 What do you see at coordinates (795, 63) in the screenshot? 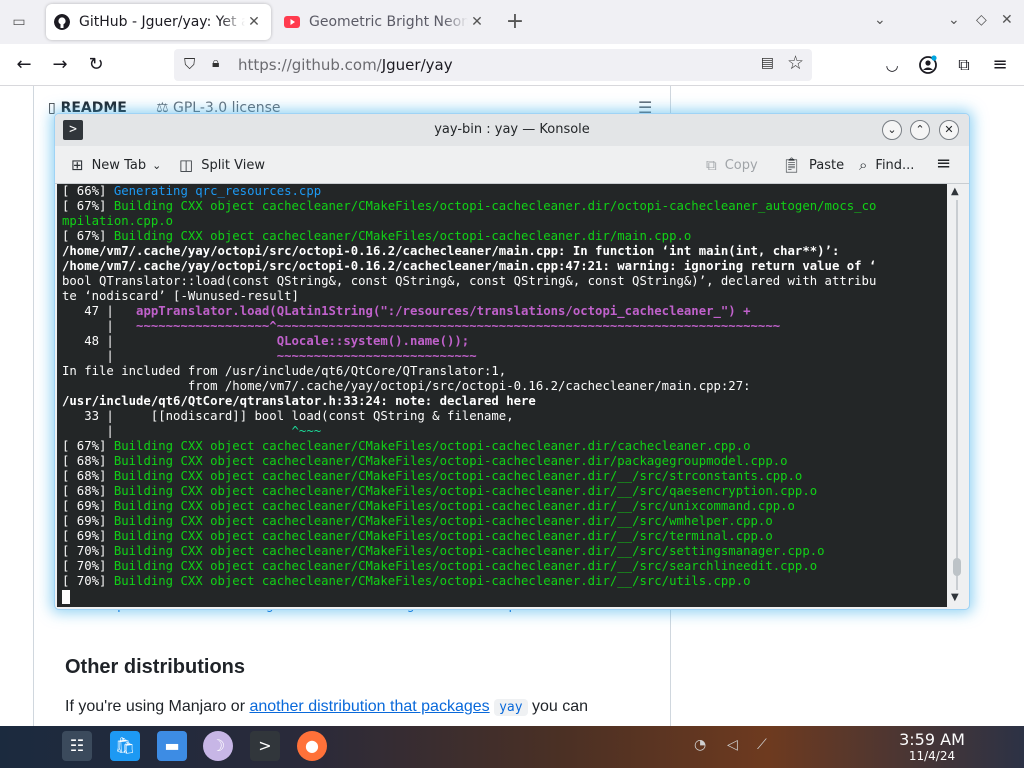
I see `bookmark-star-icon: ☆` at bounding box center [795, 63].